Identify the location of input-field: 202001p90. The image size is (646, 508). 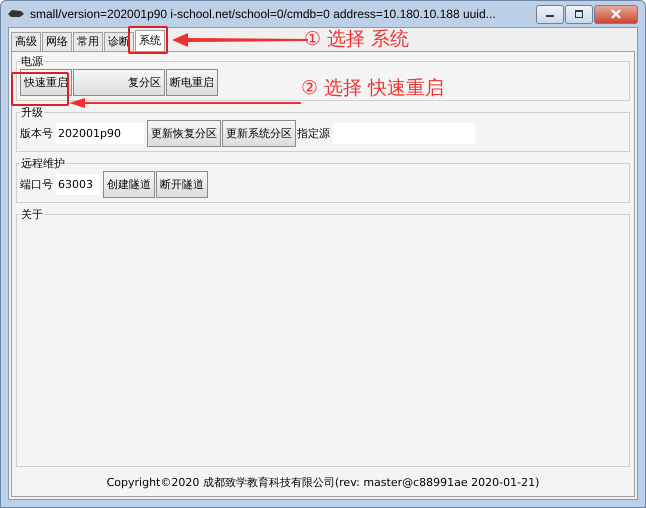
(100, 133).